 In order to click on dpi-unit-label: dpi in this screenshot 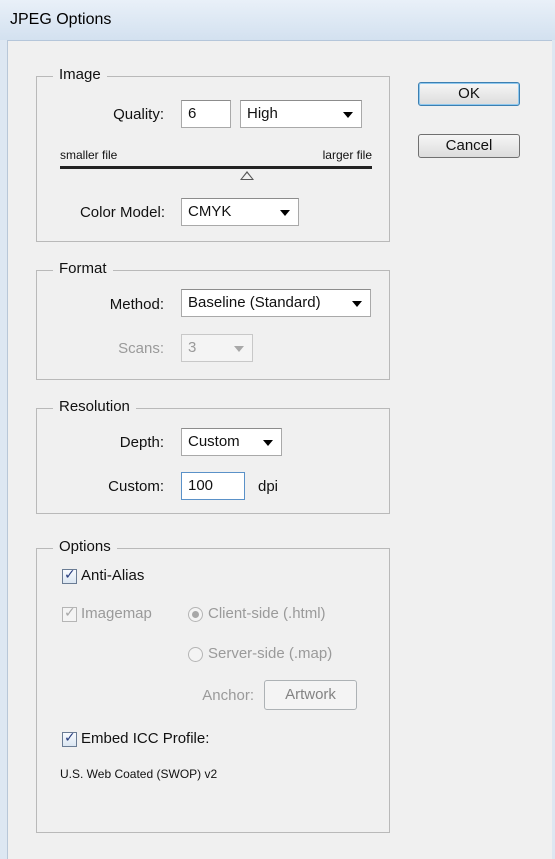, I will do `click(268, 486)`.